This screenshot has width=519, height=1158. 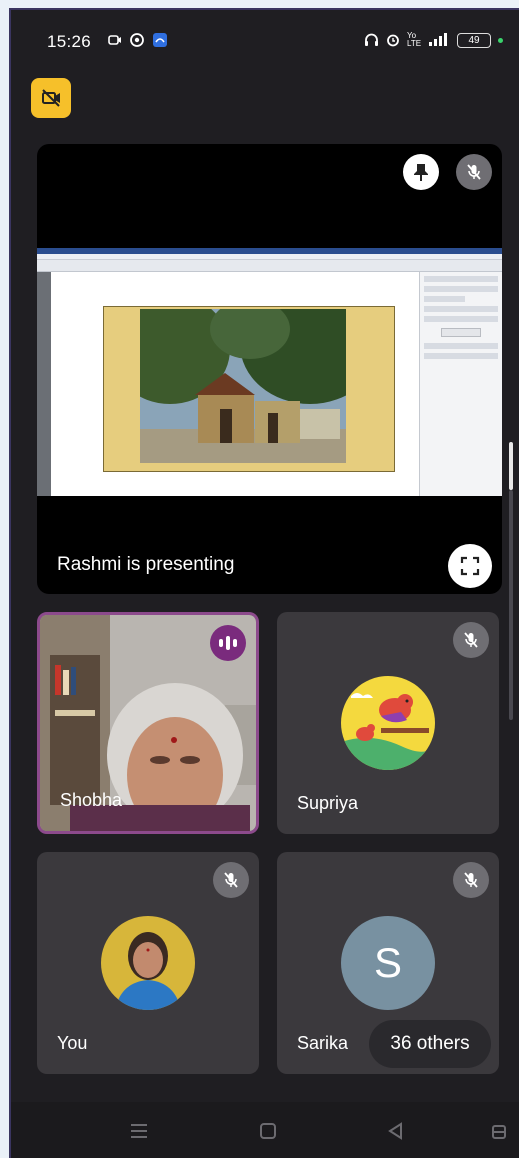 I want to click on status-bar: 15:26 Yo LTE 49, so click(x=265, y=37).